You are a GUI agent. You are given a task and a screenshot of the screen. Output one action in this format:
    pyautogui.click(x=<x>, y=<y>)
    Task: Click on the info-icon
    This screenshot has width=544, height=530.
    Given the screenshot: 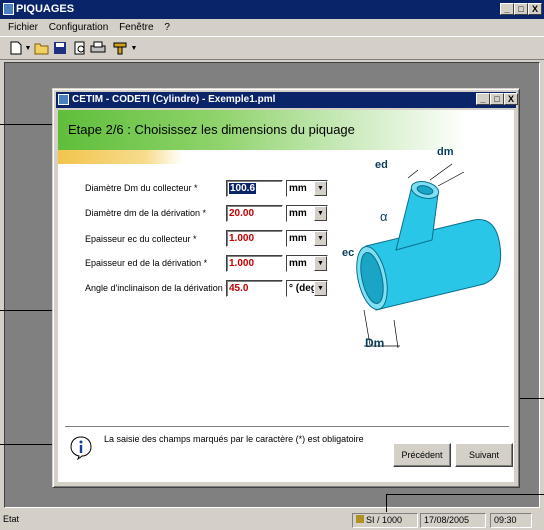 What is the action you would take?
    pyautogui.click(x=81, y=448)
    